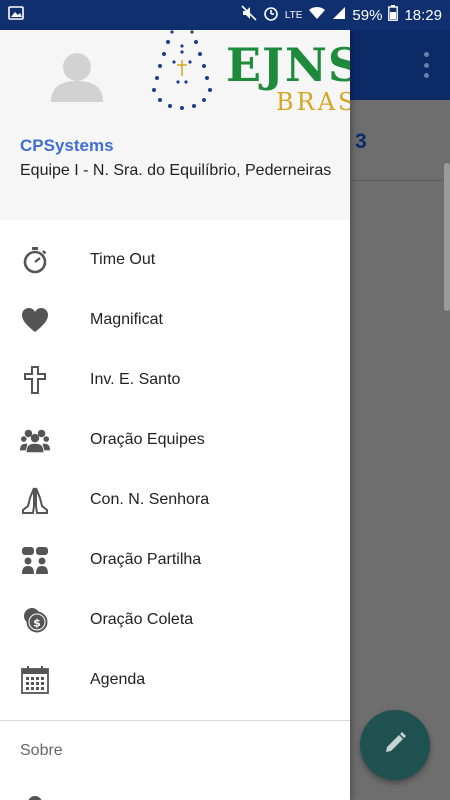 The width and height of the screenshot is (450, 800). Describe the element at coordinates (147, 439) in the screenshot. I see `menu-label: Oração Equipes` at that location.